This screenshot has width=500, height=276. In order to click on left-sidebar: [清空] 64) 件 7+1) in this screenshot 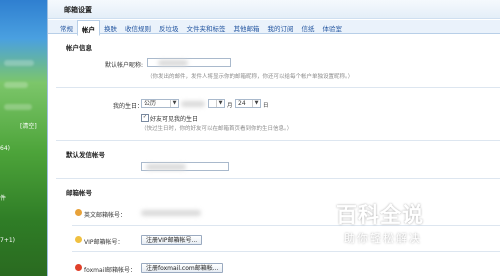, I will do `click(23, 138)`.